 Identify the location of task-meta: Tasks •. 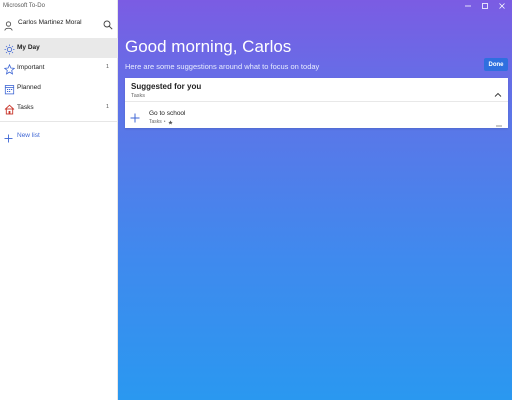
(161, 122).